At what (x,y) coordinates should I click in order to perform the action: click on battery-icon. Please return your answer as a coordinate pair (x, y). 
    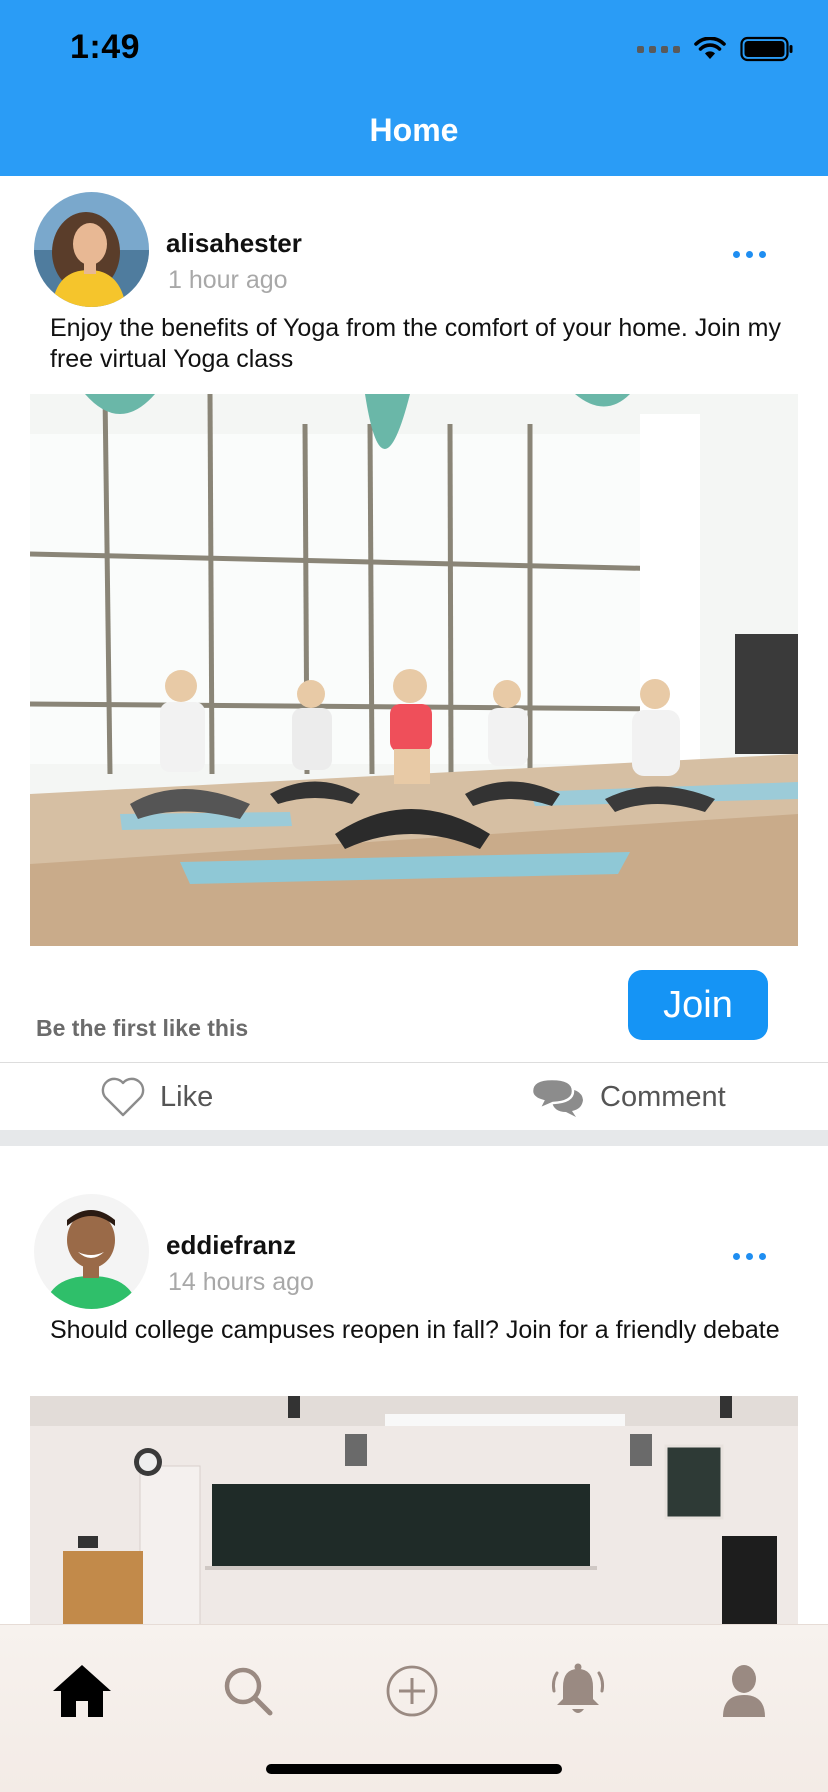
    Looking at the image, I should click on (766, 49).